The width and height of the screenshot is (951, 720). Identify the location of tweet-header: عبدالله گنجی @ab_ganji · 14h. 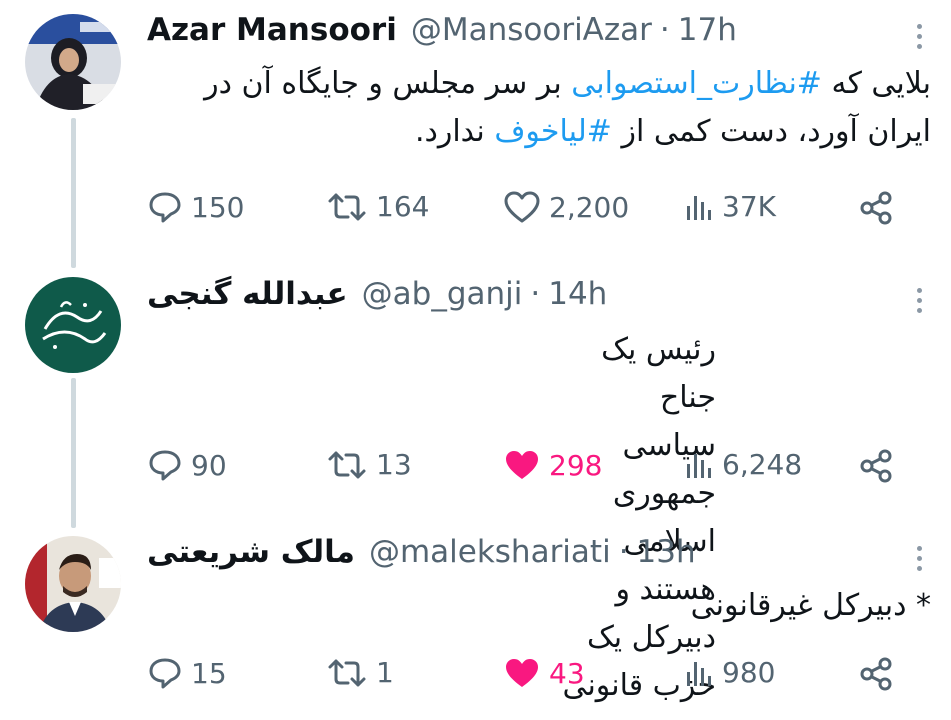
(377, 296).